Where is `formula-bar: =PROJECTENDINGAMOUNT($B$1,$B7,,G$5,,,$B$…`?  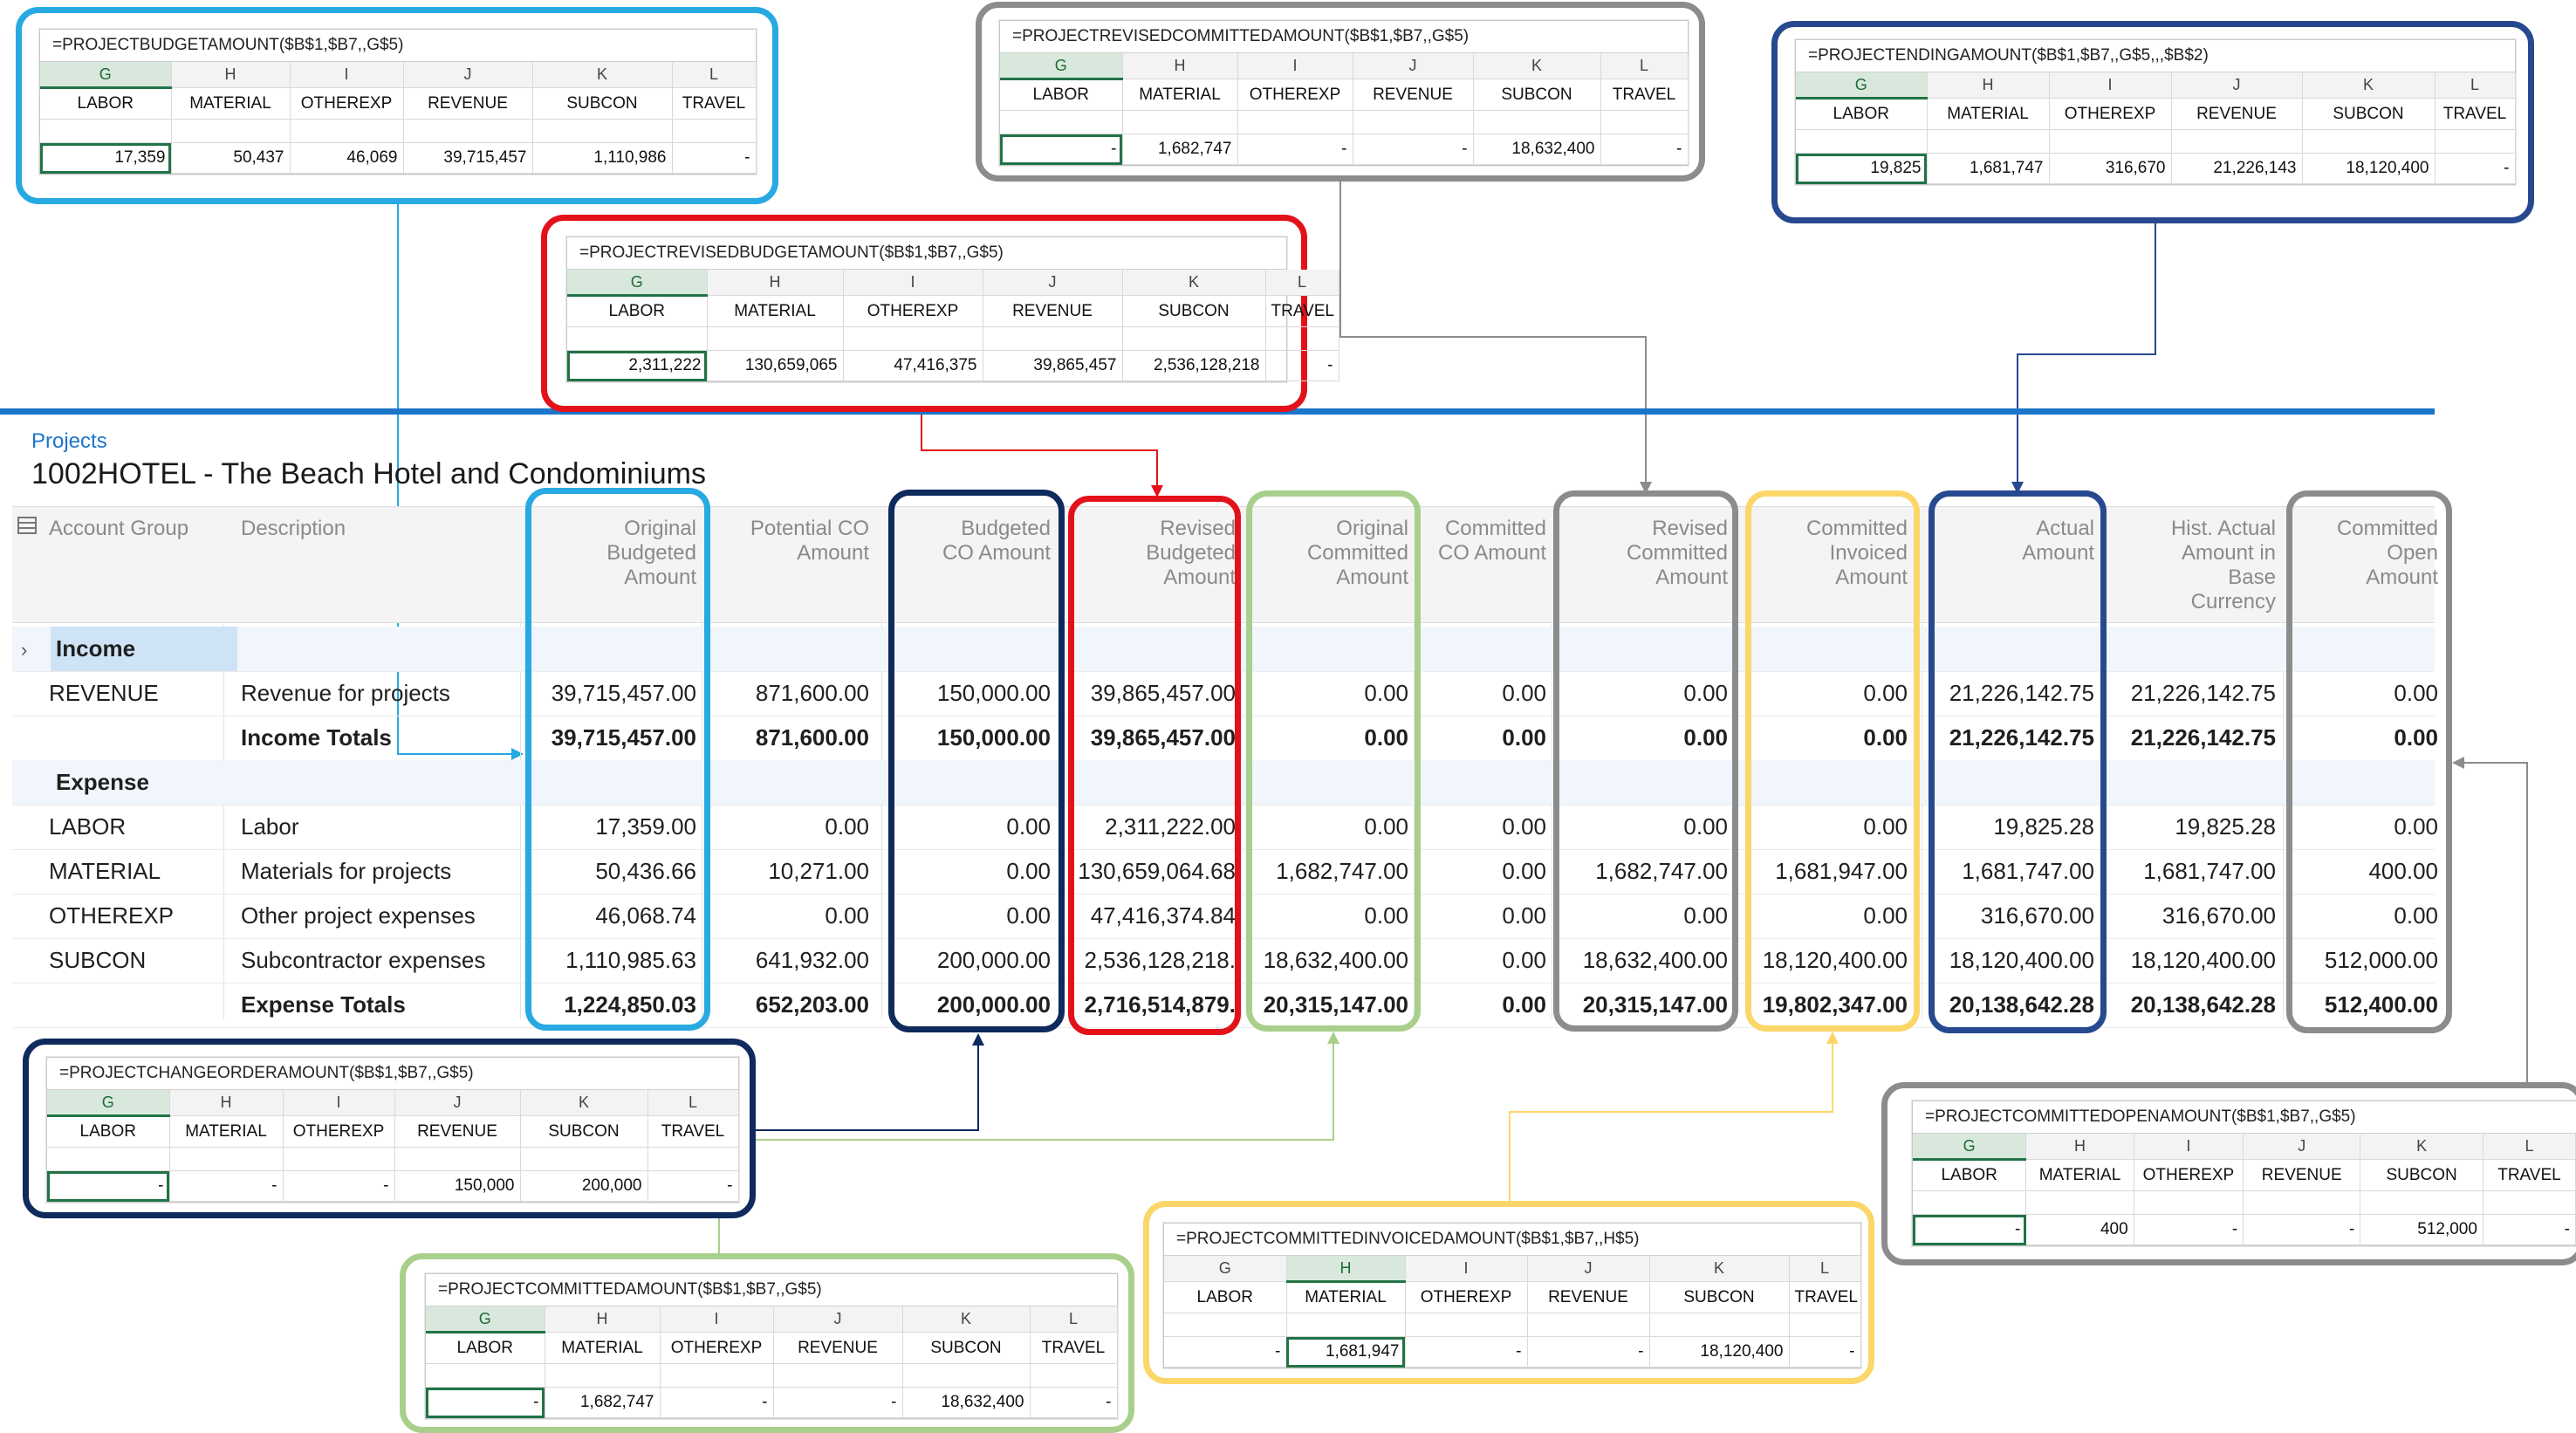 formula-bar: =PROJECTENDINGAMOUNT($B$1,$B7,,G$5,,,$B$… is located at coordinates (2155, 56).